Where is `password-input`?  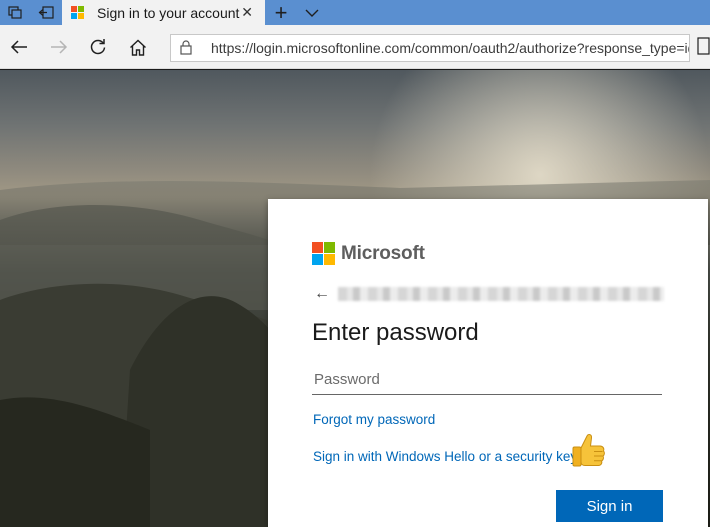 password-input is located at coordinates (487, 379).